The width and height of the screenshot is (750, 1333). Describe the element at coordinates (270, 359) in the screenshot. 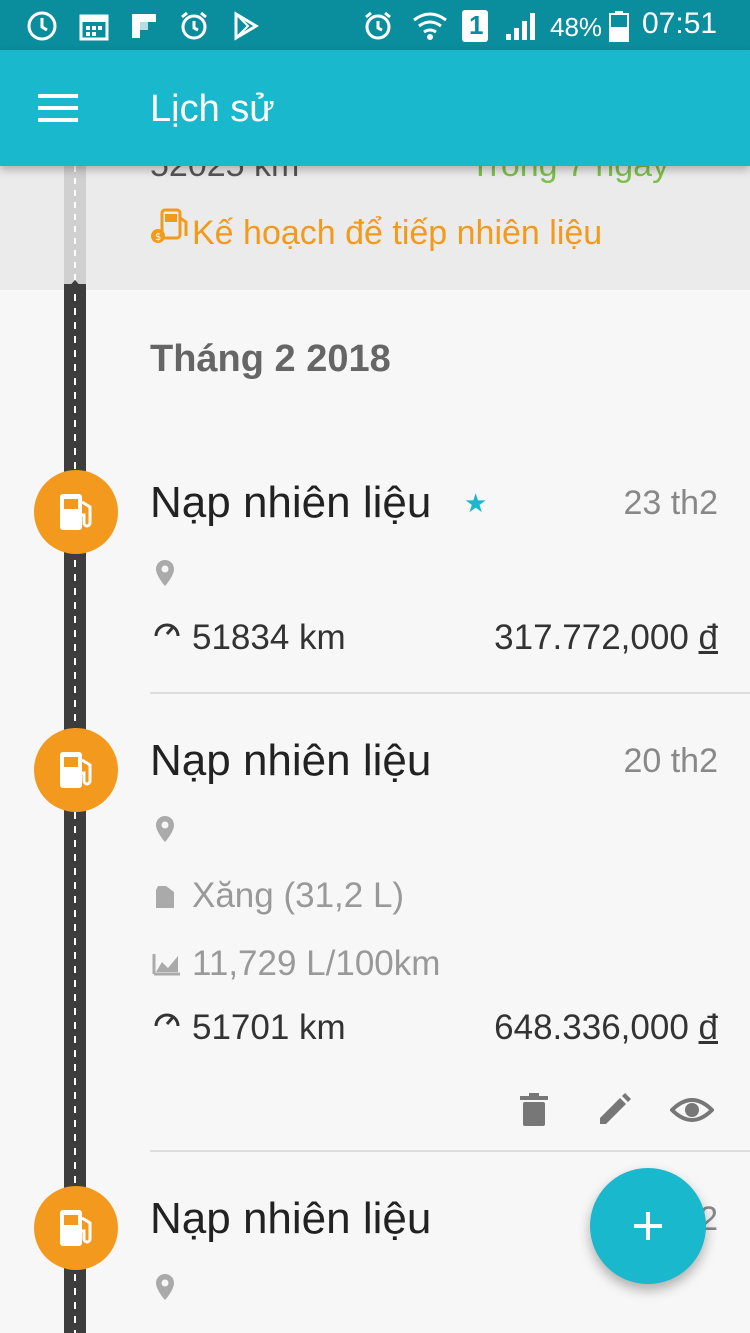

I see `month-header: Tháng 2 2018` at that location.